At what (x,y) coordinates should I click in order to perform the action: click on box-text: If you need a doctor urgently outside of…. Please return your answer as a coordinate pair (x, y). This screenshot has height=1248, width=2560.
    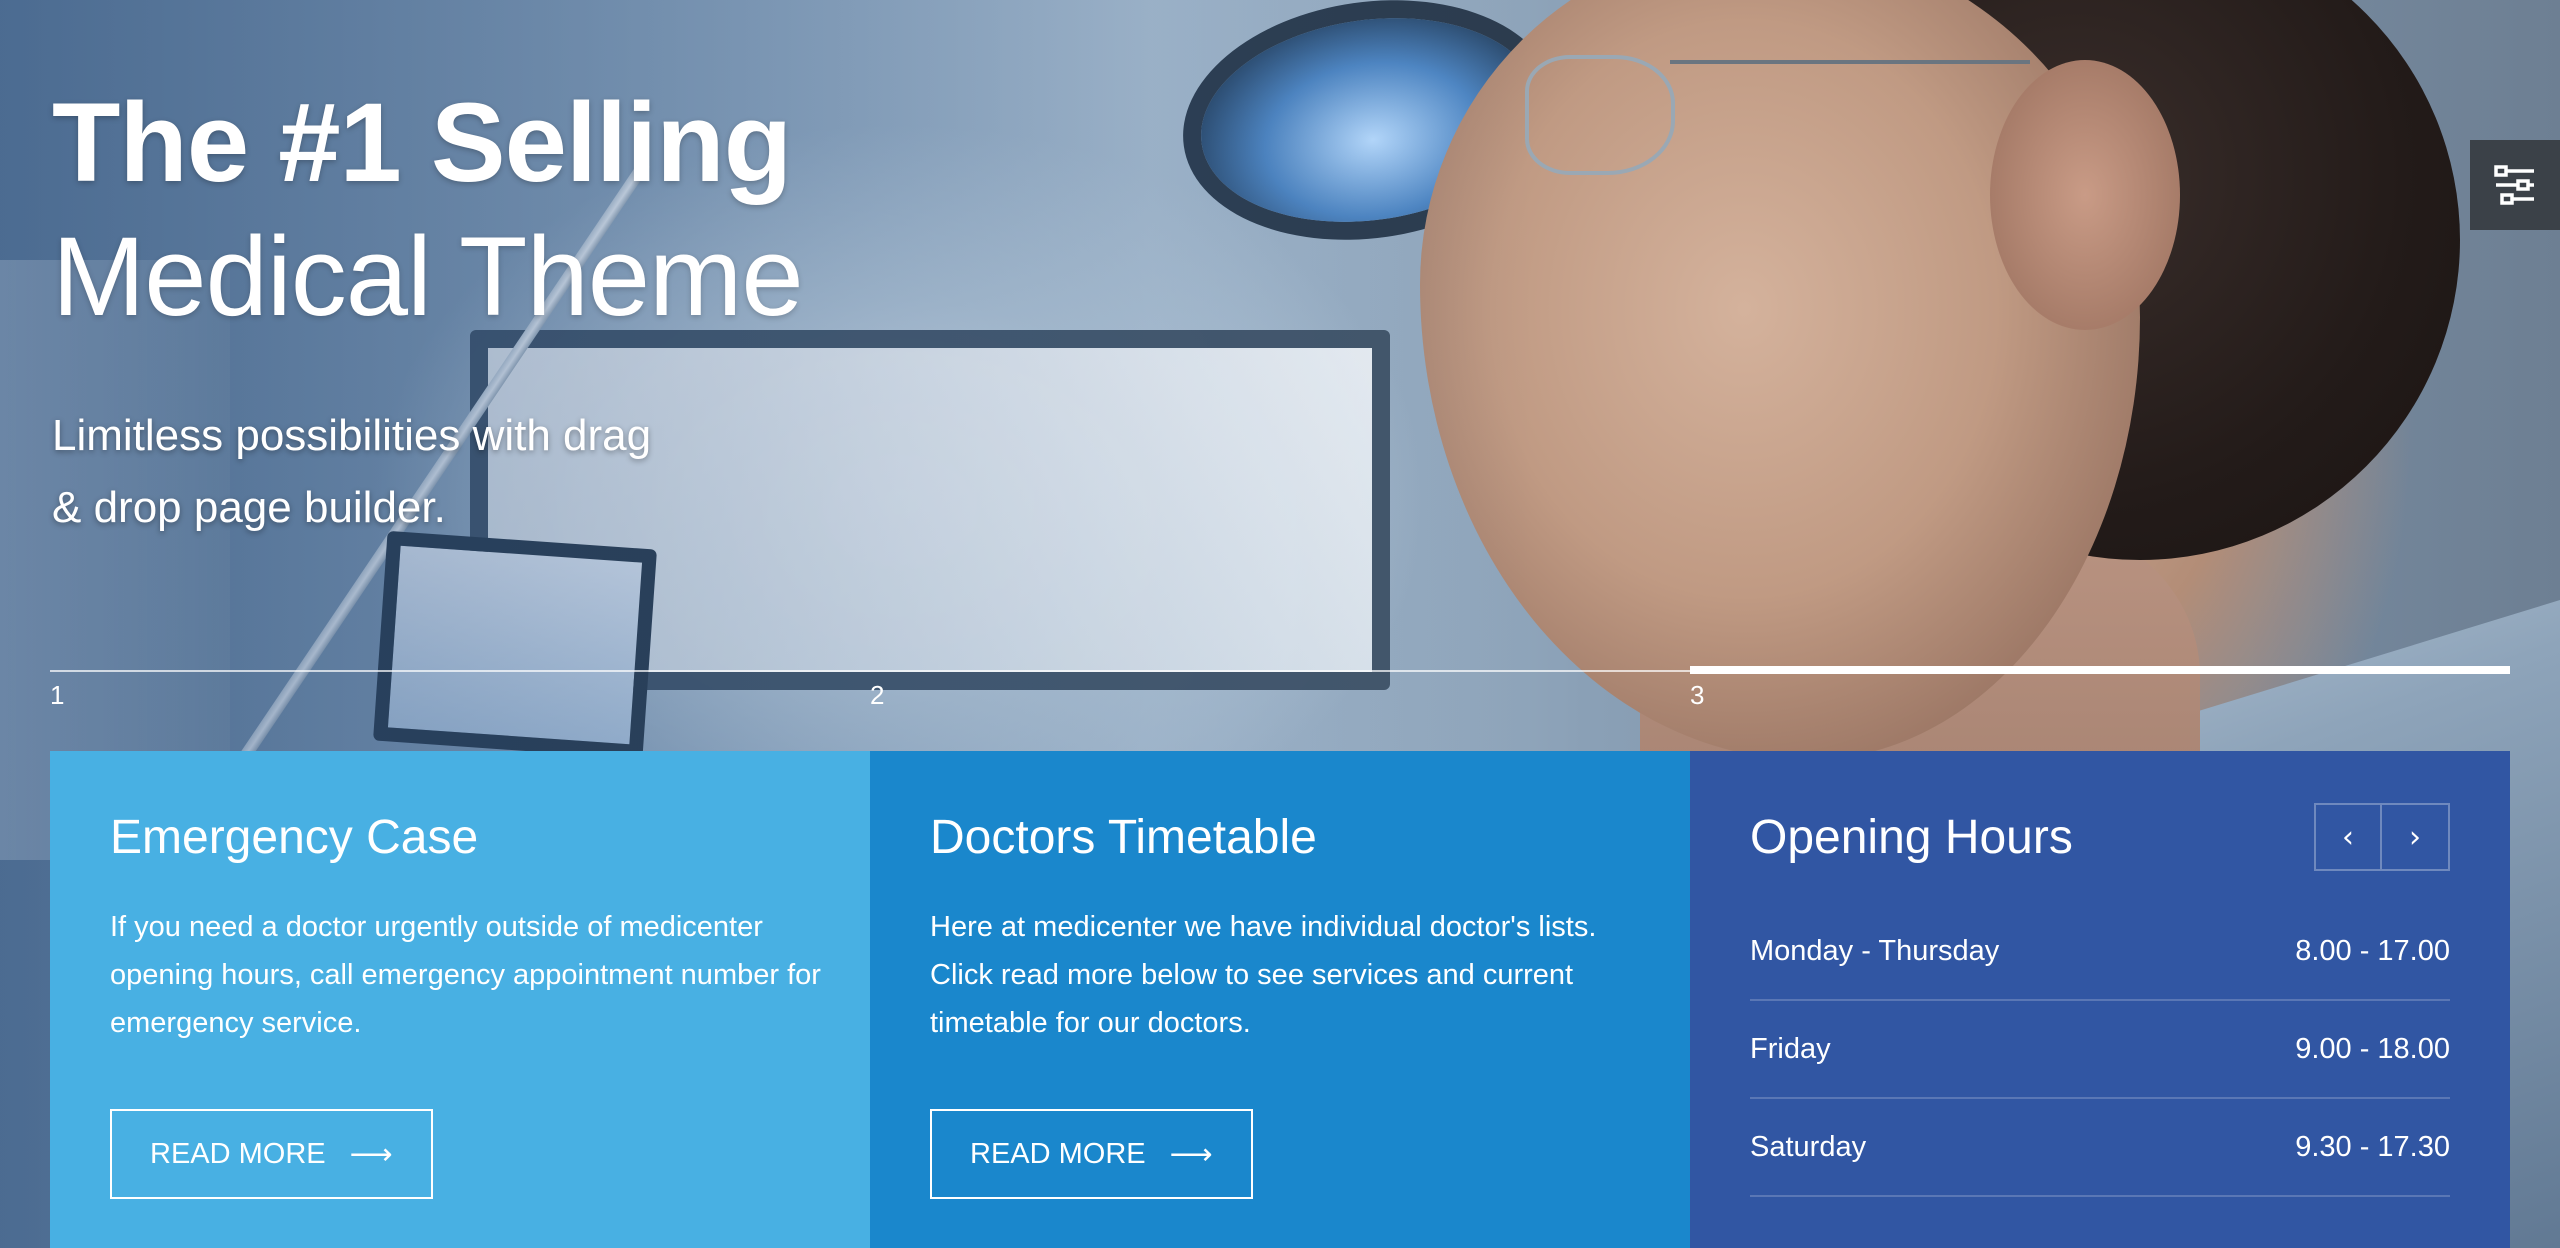
    Looking at the image, I should click on (465, 975).